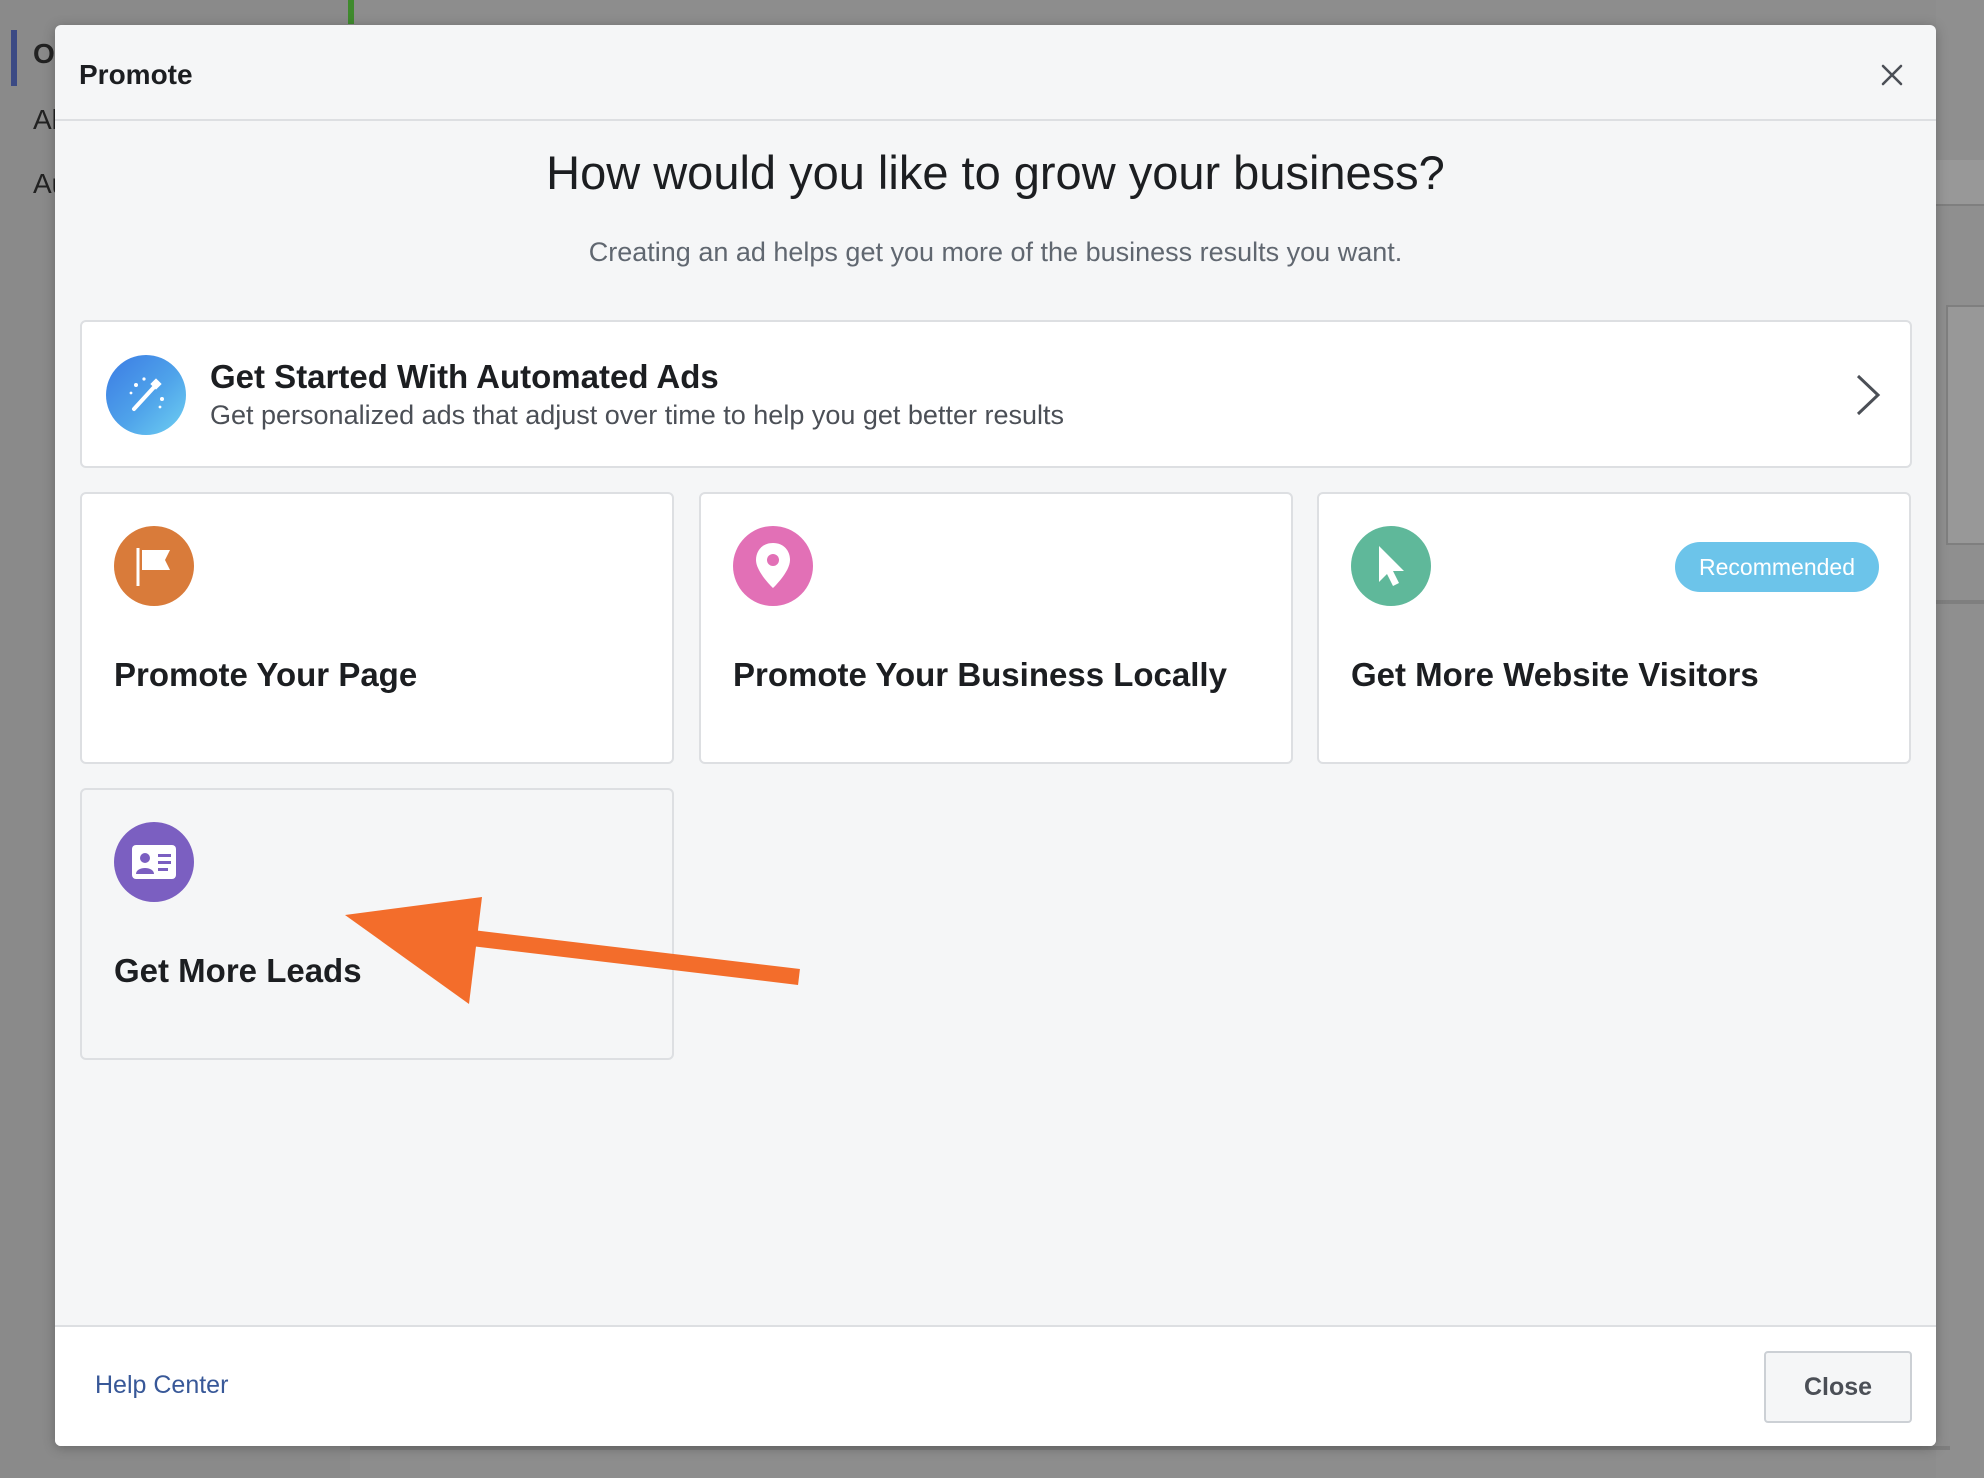 This screenshot has height=1478, width=1984. I want to click on promote-locally-card: Promote Your Business Locally, so click(996, 628).